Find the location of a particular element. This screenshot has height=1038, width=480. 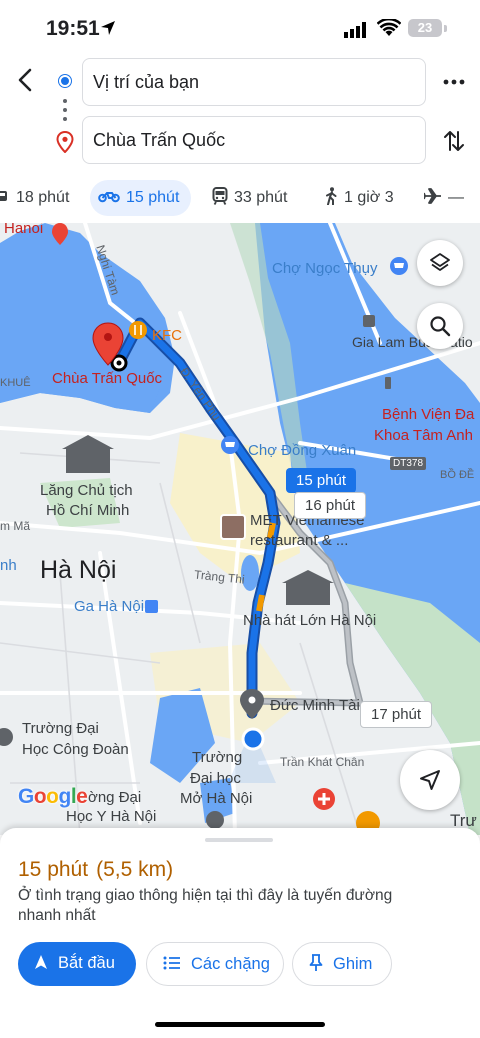

my-location-button is located at coordinates (430, 780).